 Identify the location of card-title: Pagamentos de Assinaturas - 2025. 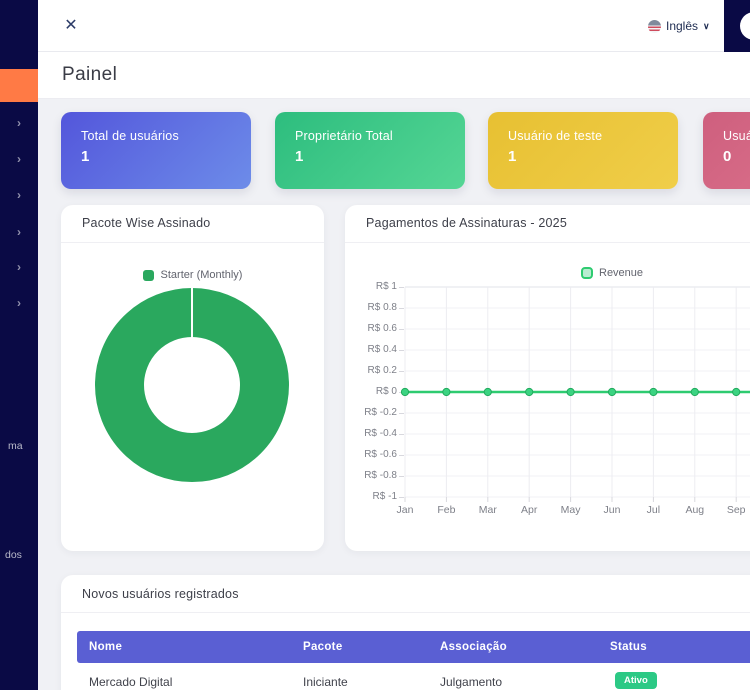
(466, 223).